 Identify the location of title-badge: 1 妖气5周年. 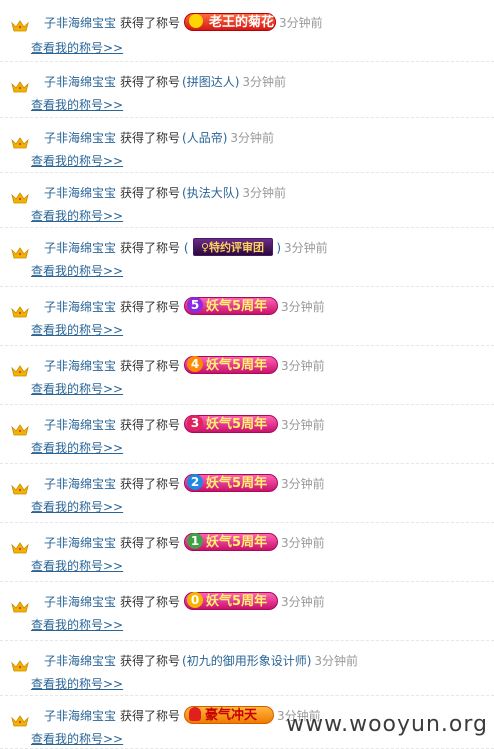
(231, 541).